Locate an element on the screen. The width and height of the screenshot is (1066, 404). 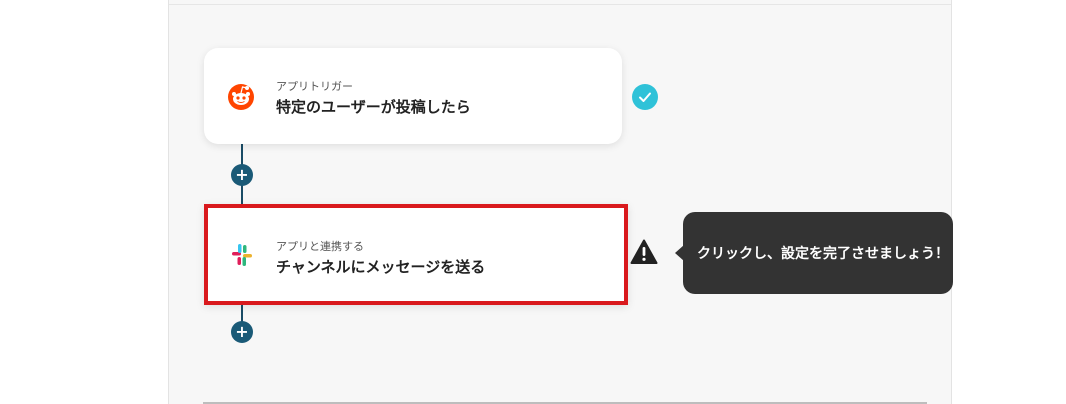
divider is located at coordinates (560, 4).